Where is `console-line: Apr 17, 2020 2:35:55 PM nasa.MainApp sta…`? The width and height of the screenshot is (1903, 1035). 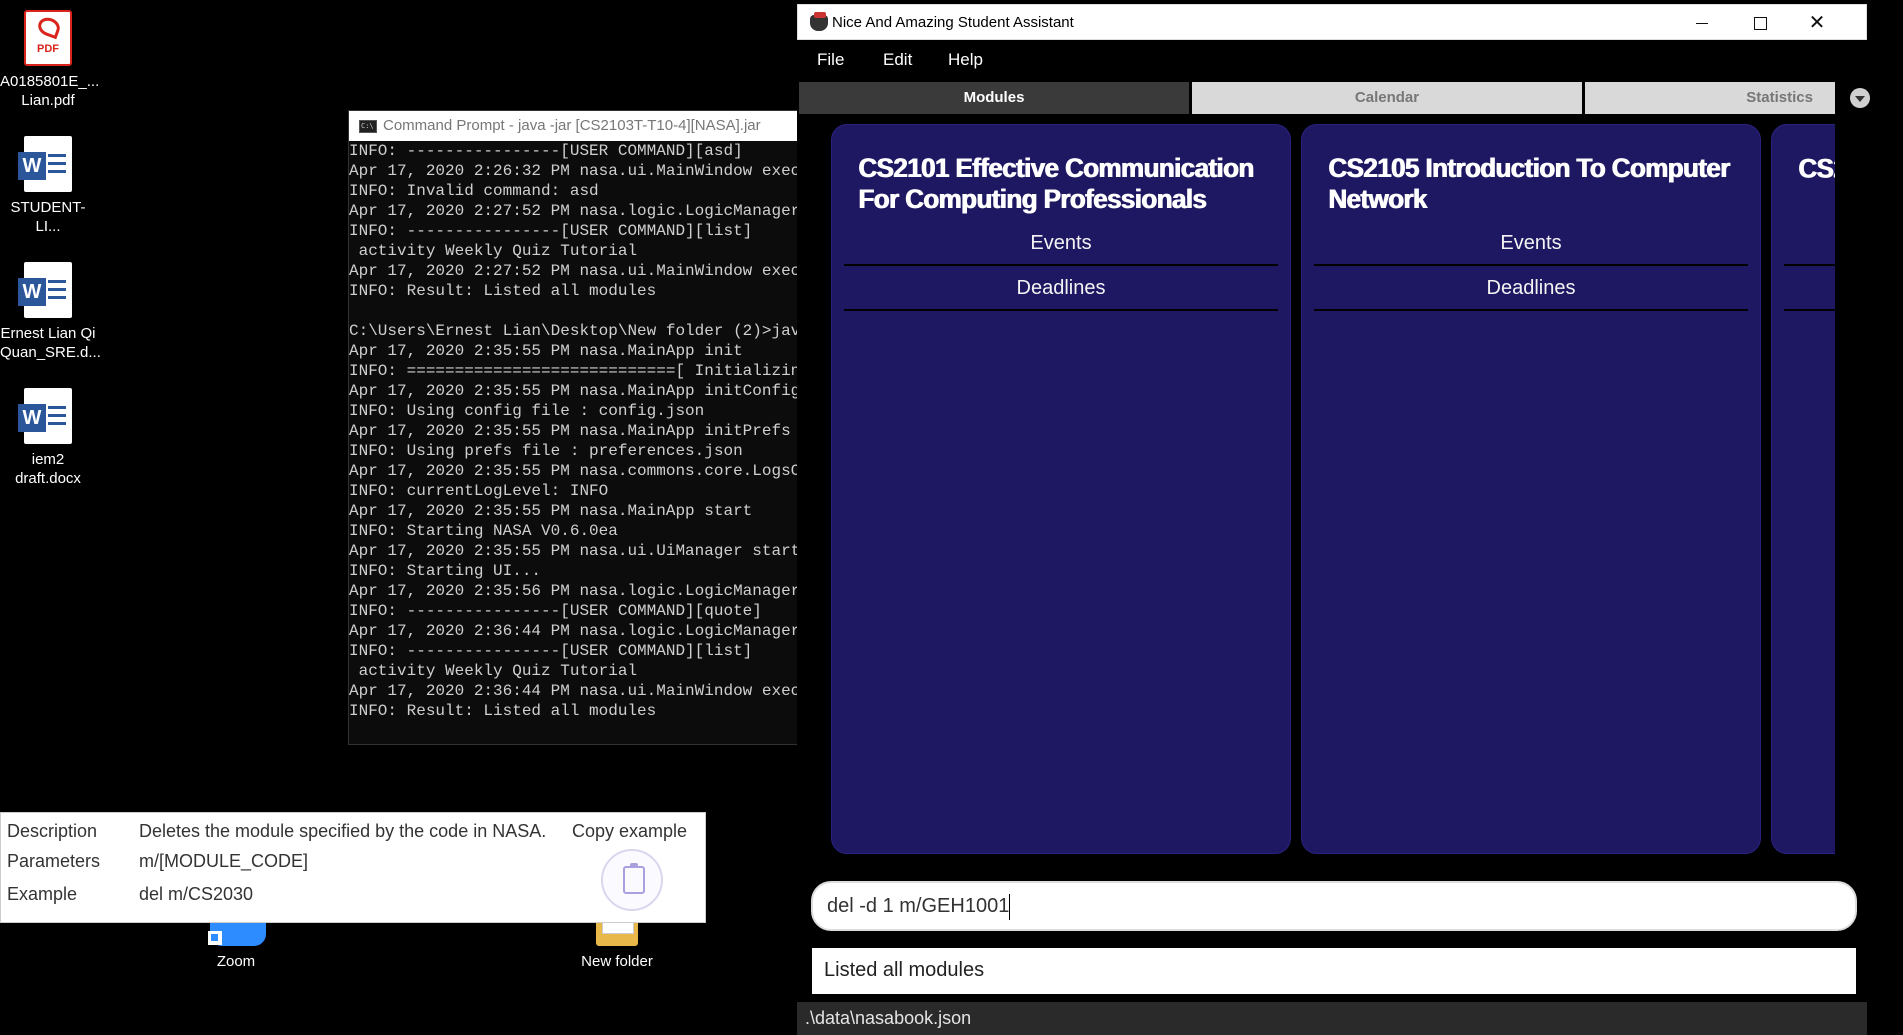
console-line: Apr 17, 2020 2:35:55 PM nasa.MainApp sta… is located at coordinates (551, 511).